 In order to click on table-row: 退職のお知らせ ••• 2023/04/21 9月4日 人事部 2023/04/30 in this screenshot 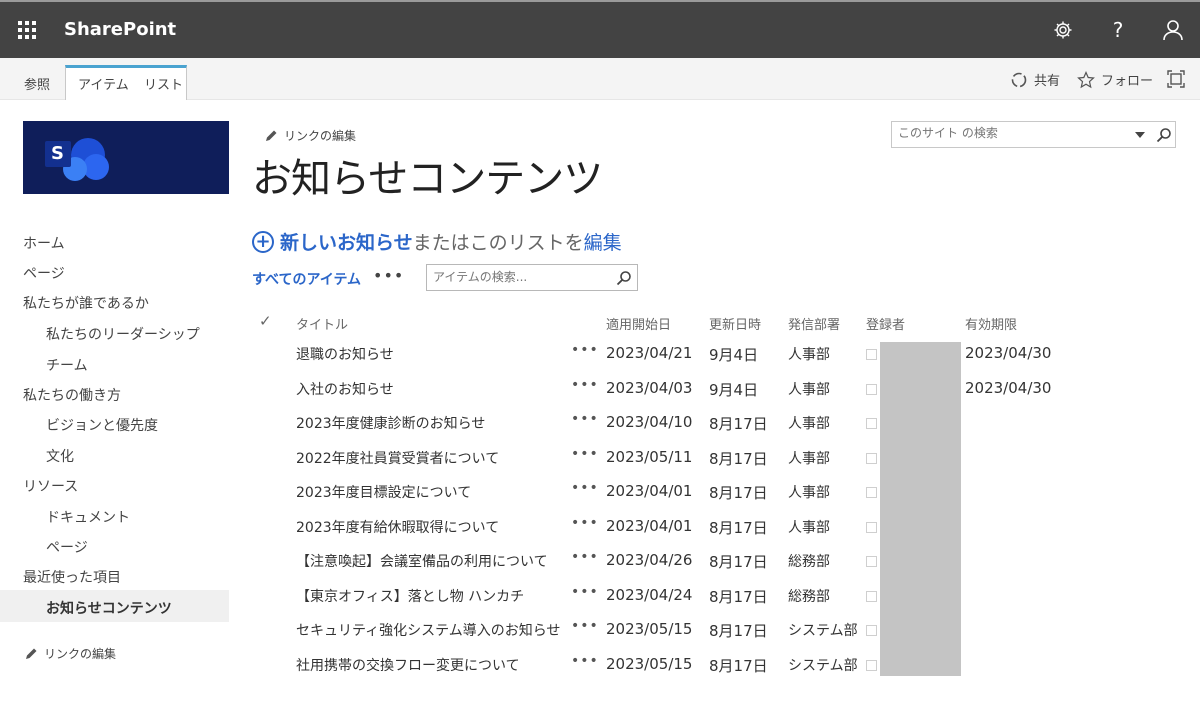, I will do `click(600, 360)`.